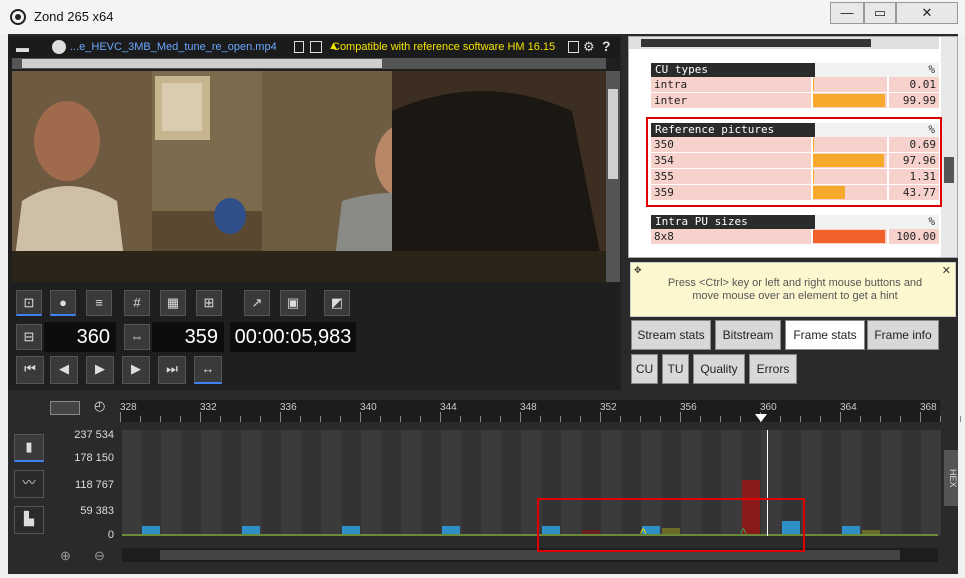  Describe the element at coordinates (94, 435) in the screenshot. I see `y-label: 237 534` at that location.